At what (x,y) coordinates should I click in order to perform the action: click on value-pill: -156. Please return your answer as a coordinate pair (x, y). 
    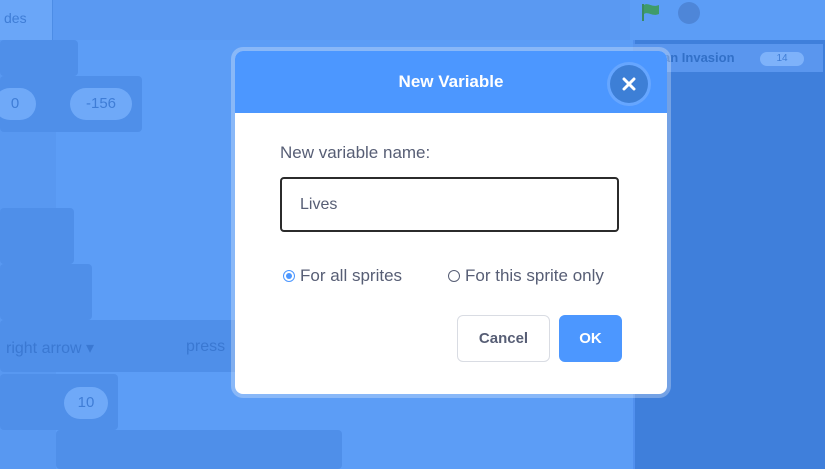
    Looking at the image, I should click on (101, 104).